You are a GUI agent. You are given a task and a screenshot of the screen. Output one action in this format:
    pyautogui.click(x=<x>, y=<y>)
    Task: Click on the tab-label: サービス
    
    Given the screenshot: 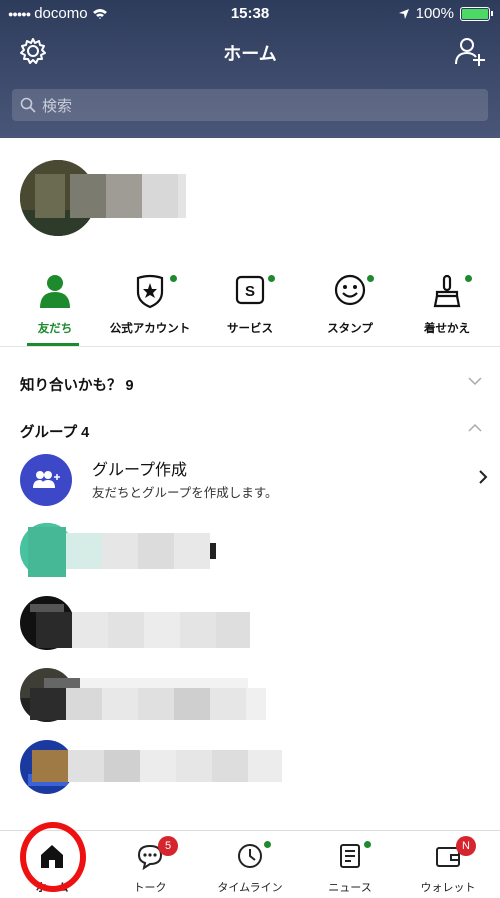 What is the action you would take?
    pyautogui.click(x=250, y=329)
    